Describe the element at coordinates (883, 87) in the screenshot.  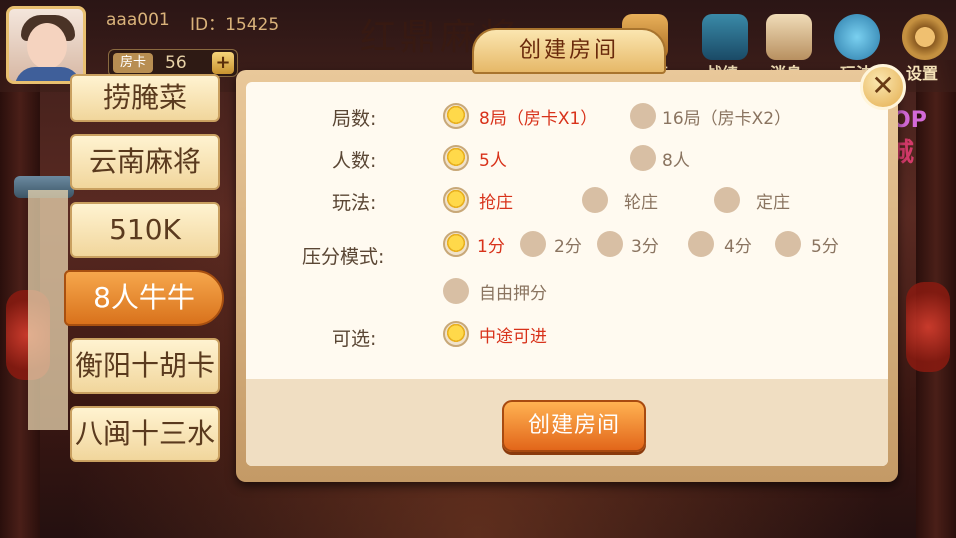
I see `close-button: ✕` at that location.